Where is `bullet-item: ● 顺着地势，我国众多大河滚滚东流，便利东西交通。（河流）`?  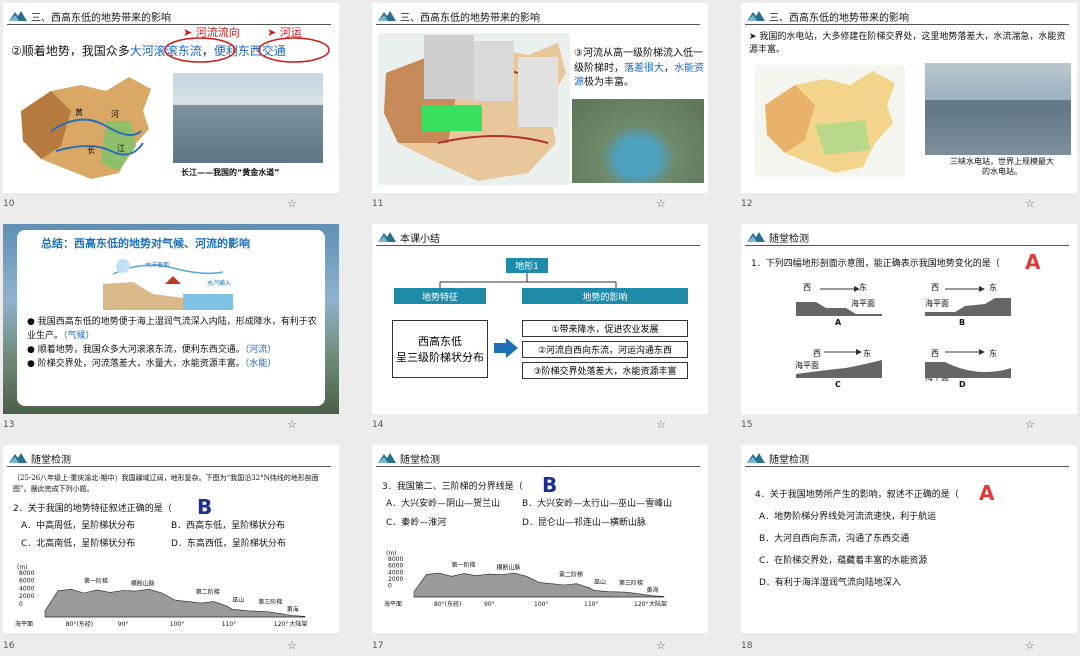 bullet-item: ● 顺着地势，我国众多大河滚滚东流，便利东西交通。（河流） is located at coordinates (152, 349).